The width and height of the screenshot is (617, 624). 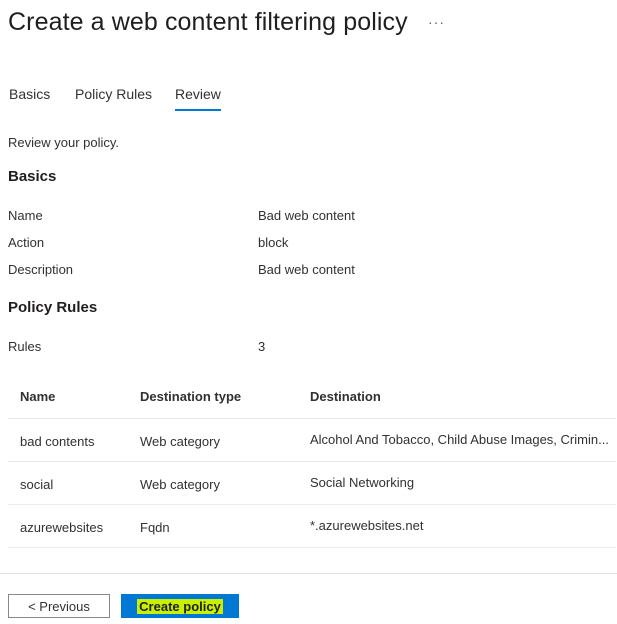 What do you see at coordinates (273, 242) in the screenshot?
I see `field-value-action: block` at bounding box center [273, 242].